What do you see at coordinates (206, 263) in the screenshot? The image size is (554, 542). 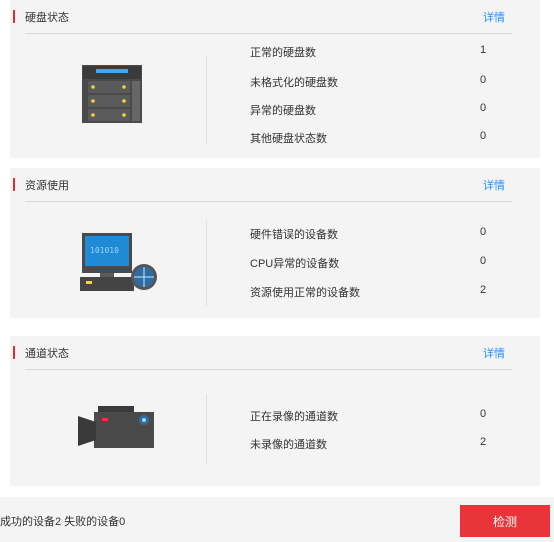 I see `resource-divider` at bounding box center [206, 263].